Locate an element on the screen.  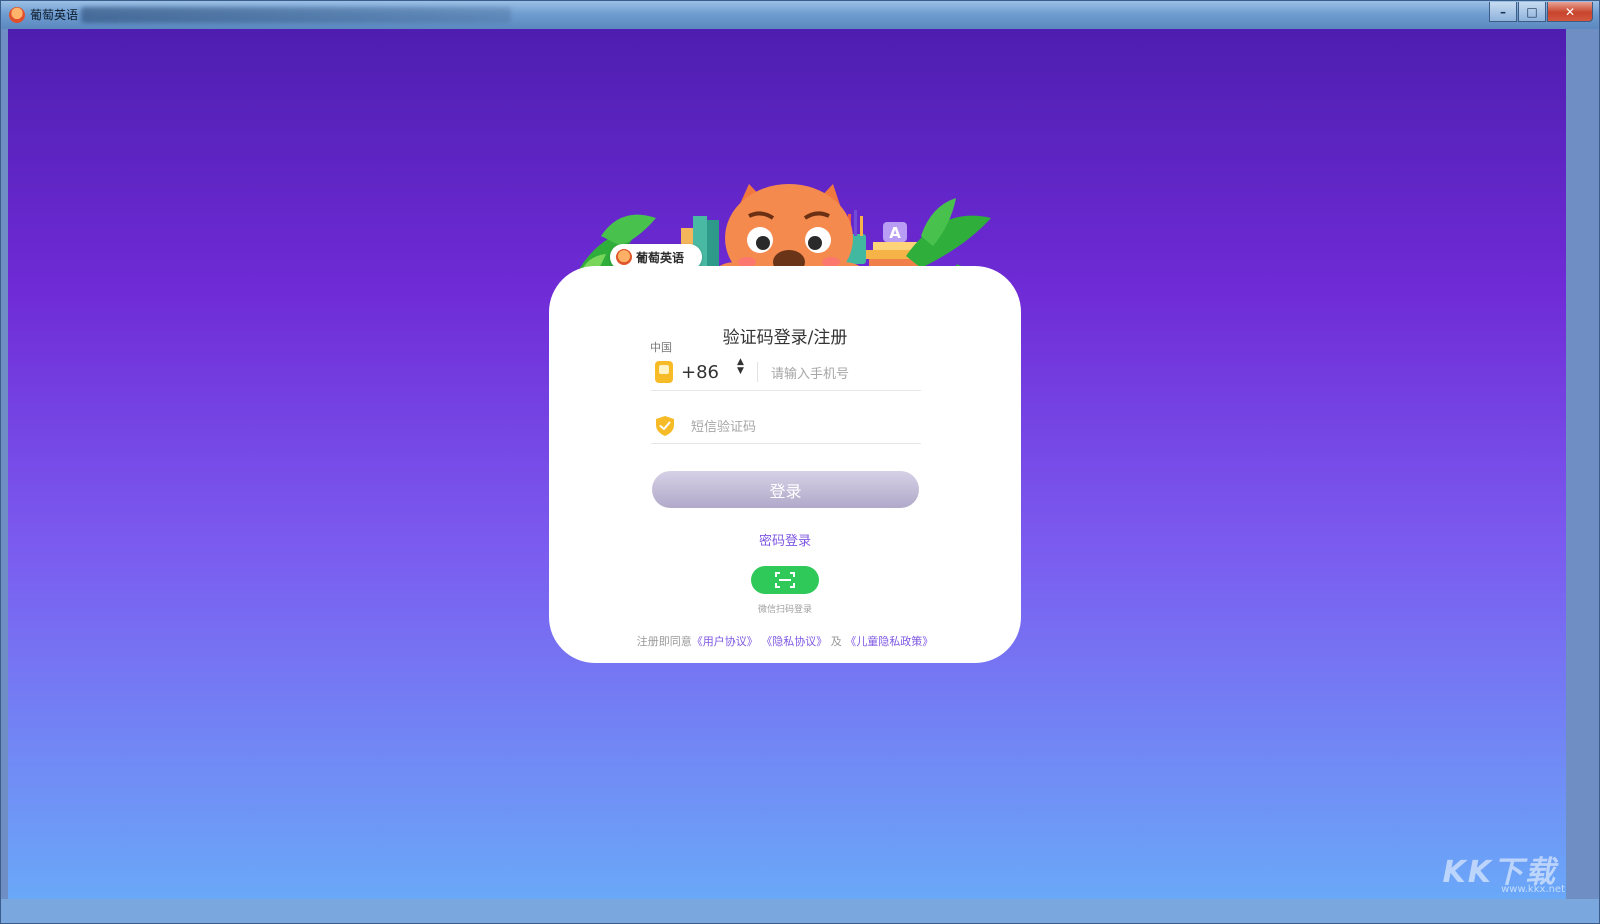
sms-code-input is located at coordinates (801, 427).